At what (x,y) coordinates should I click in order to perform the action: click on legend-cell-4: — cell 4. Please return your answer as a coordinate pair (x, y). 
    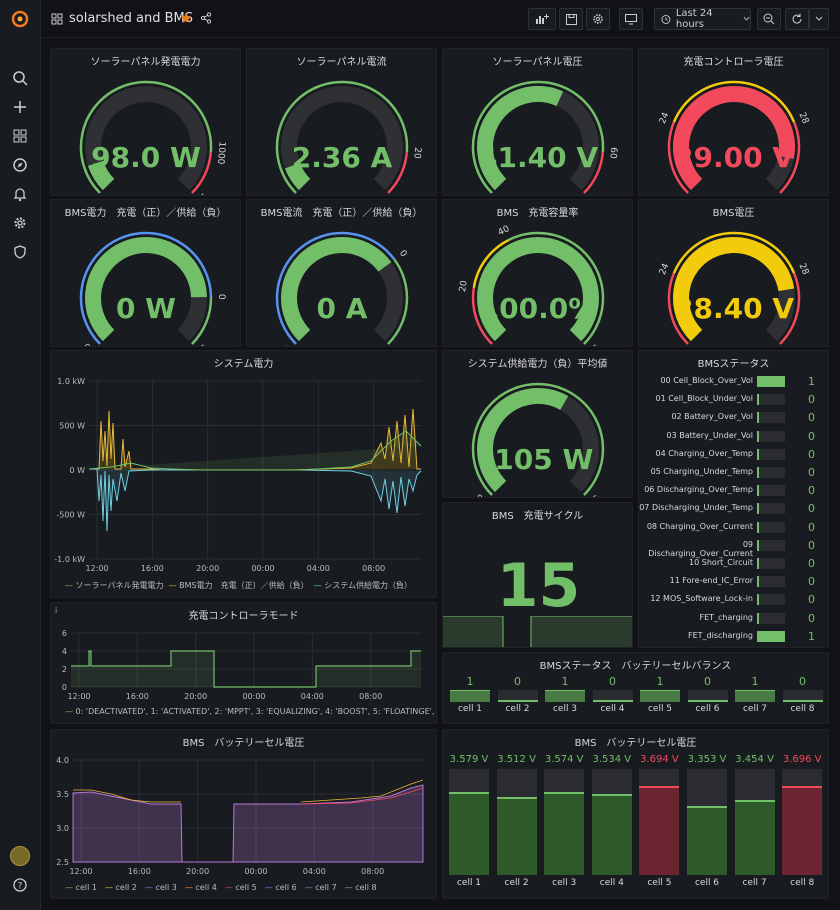
    Looking at the image, I should click on (201, 887).